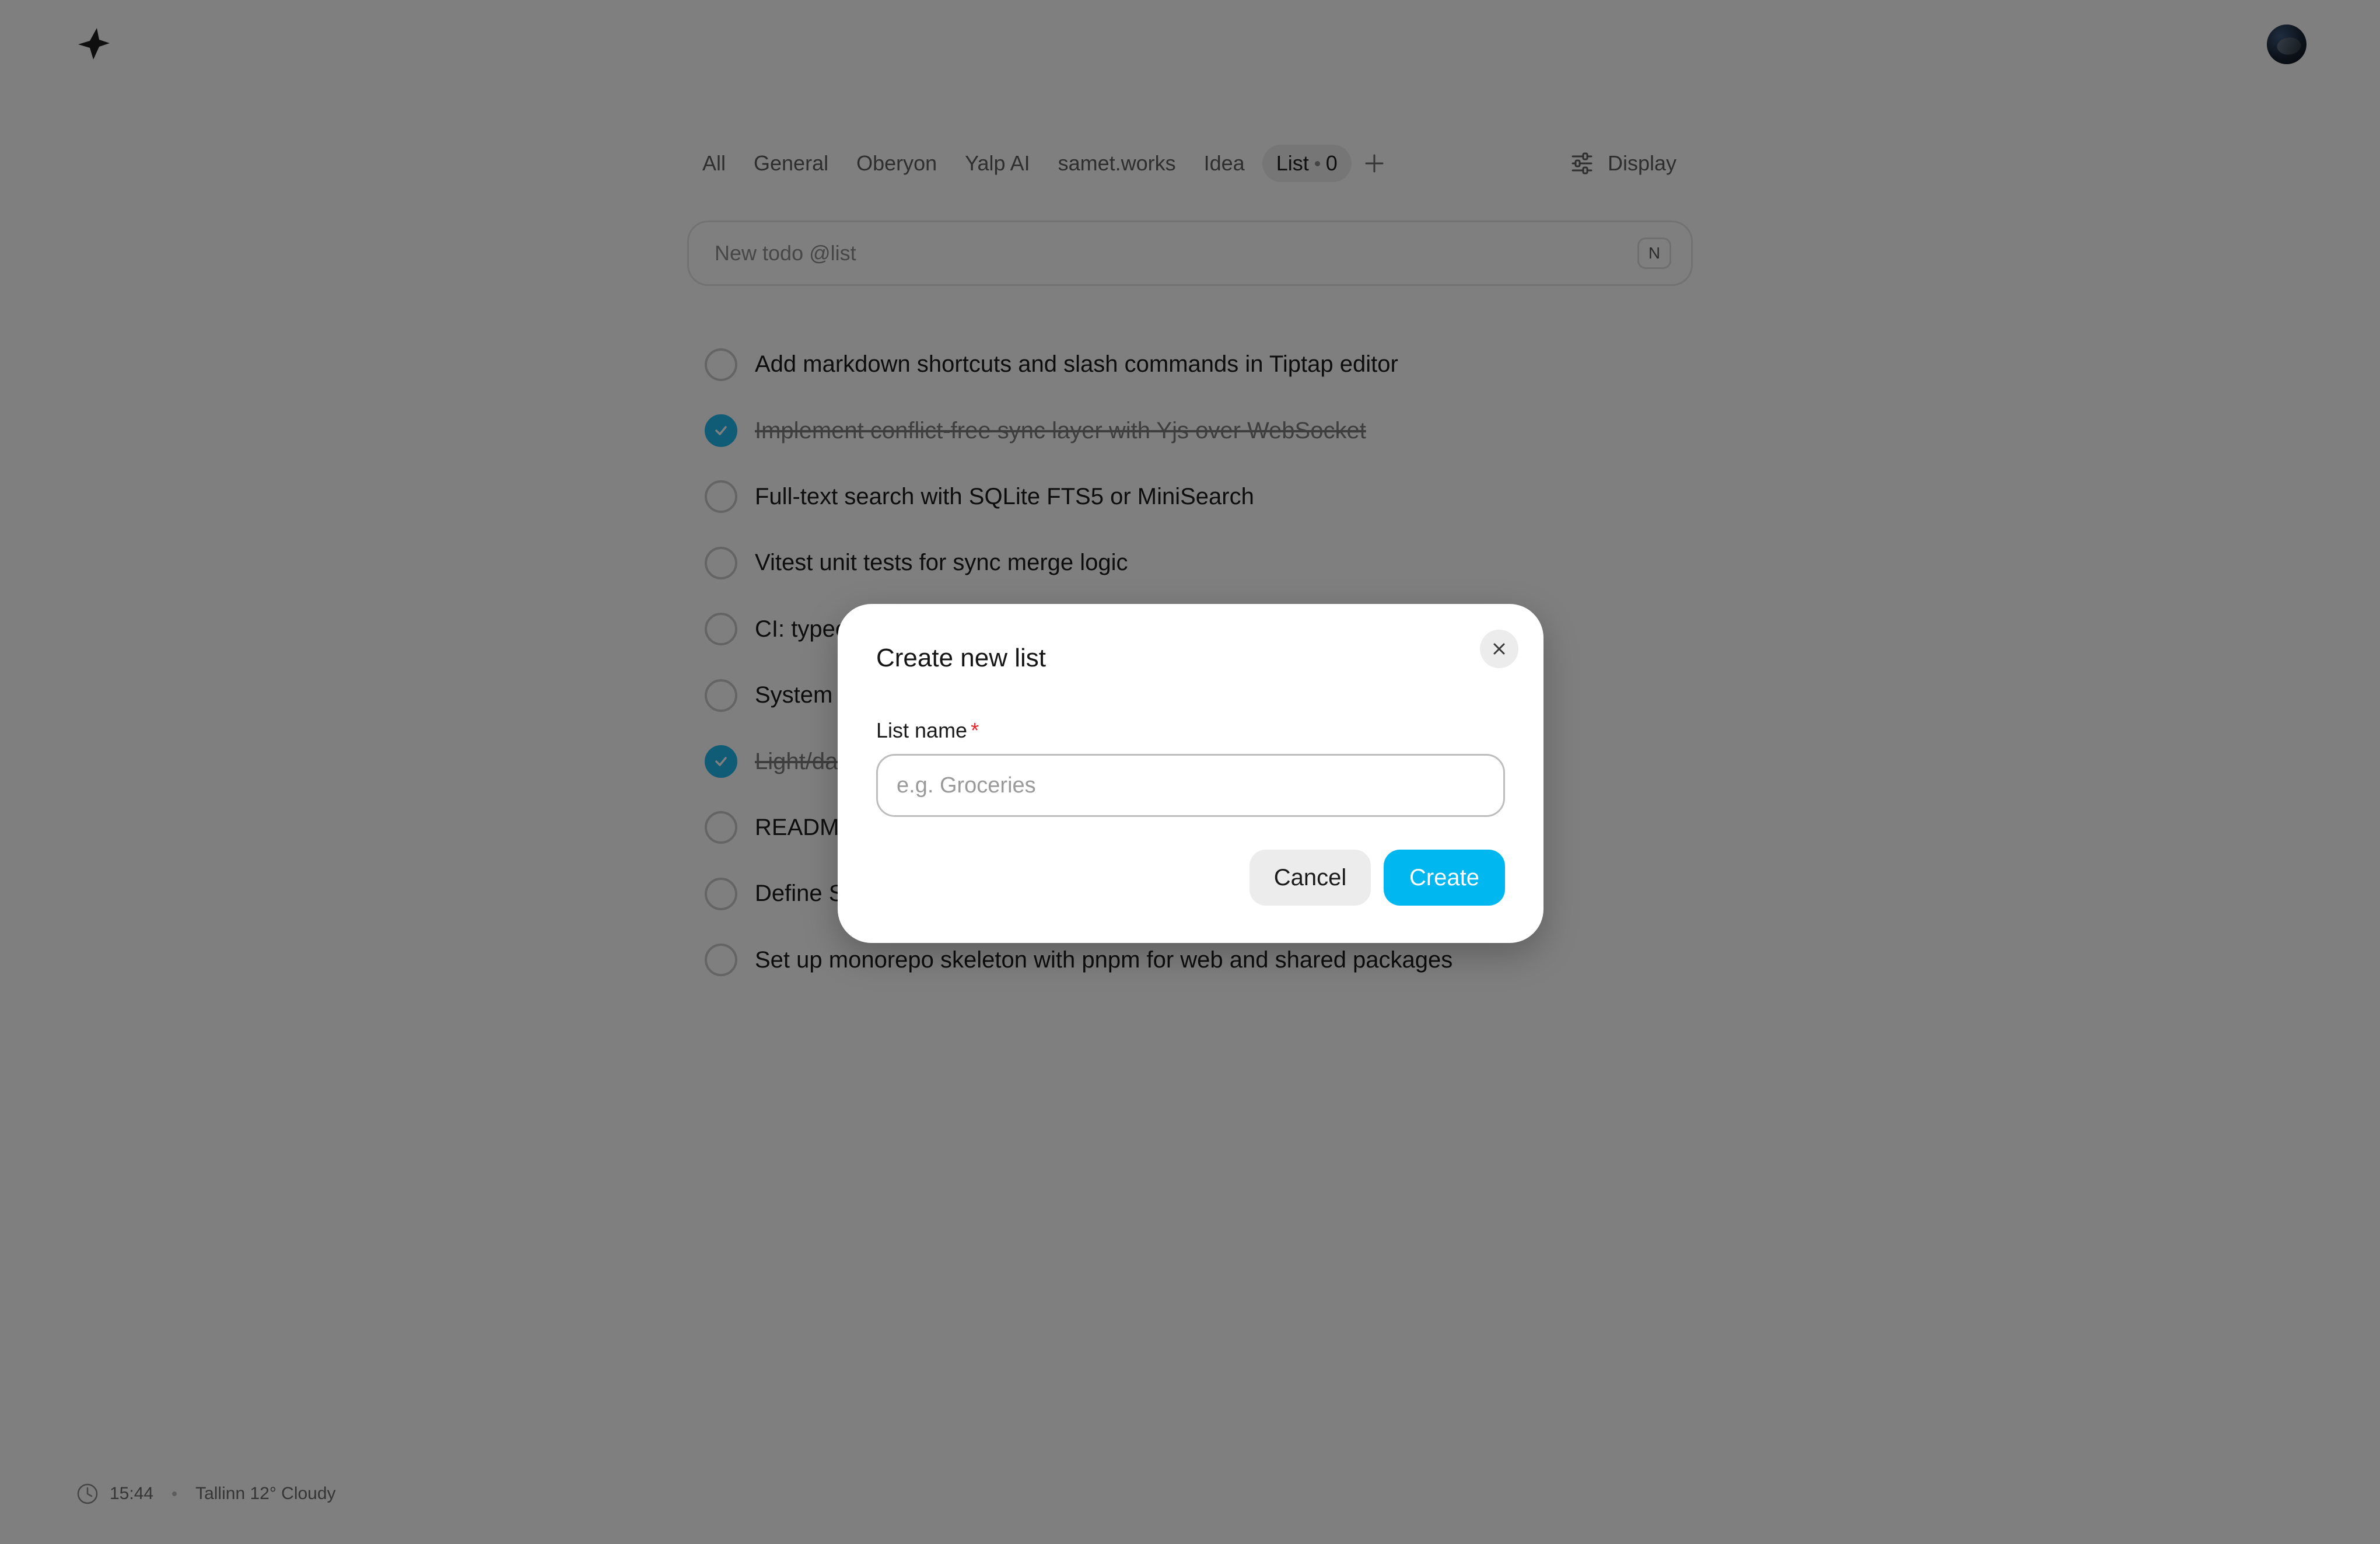  I want to click on close-button, so click(1499, 649).